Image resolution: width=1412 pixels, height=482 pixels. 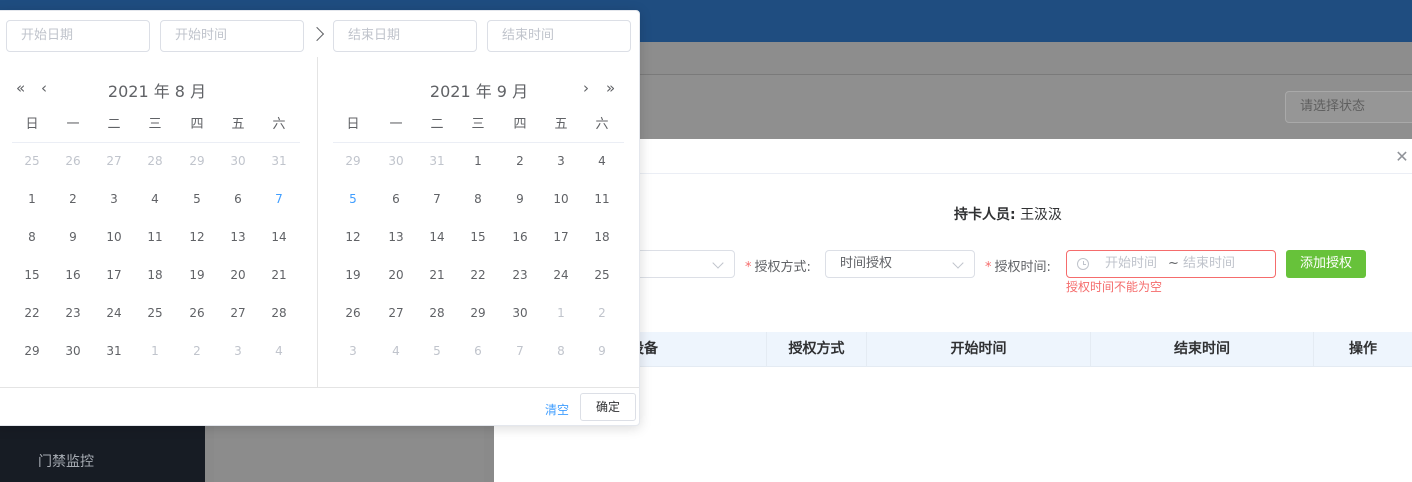 What do you see at coordinates (238, 199) in the screenshot?
I see `left-day-cell: 6` at bounding box center [238, 199].